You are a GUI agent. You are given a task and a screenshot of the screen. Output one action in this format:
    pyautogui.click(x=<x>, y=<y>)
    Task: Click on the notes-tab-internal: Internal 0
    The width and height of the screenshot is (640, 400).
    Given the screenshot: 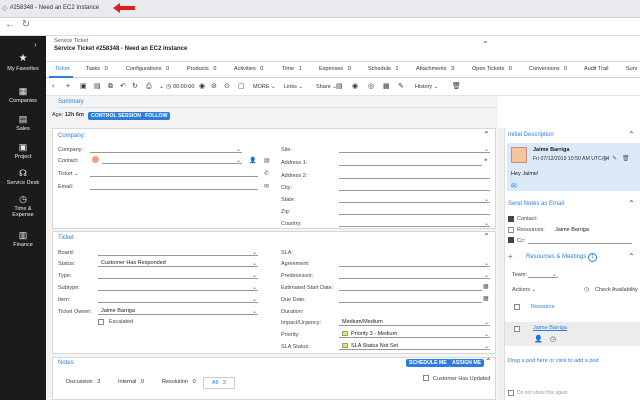 What is the action you would take?
    pyautogui.click(x=131, y=382)
    